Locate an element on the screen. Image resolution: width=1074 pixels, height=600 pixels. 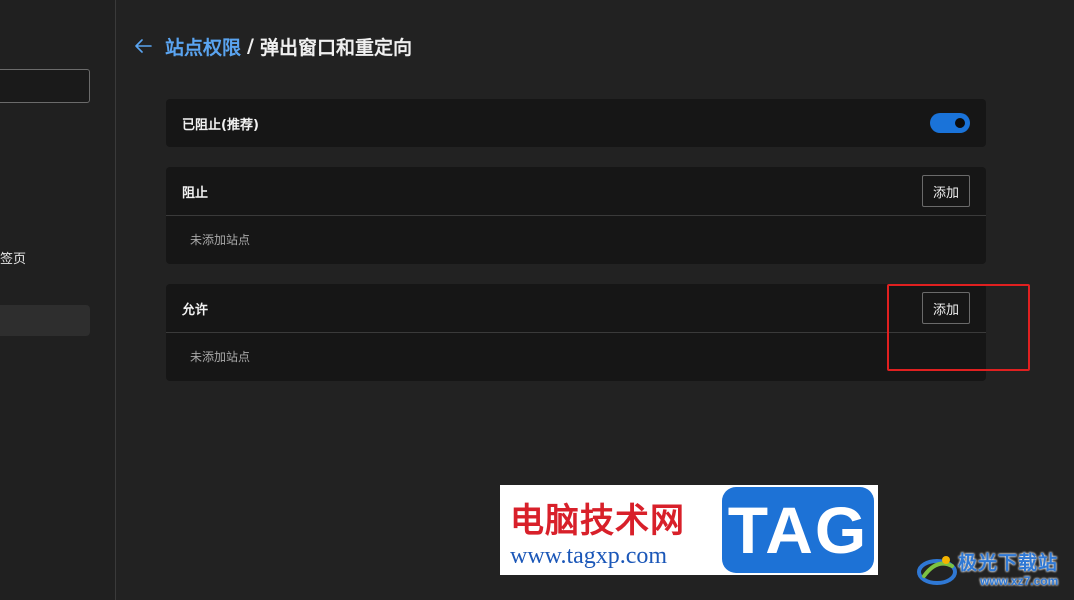
block-empty-text: 未添加站点 is located at coordinates (220, 240).